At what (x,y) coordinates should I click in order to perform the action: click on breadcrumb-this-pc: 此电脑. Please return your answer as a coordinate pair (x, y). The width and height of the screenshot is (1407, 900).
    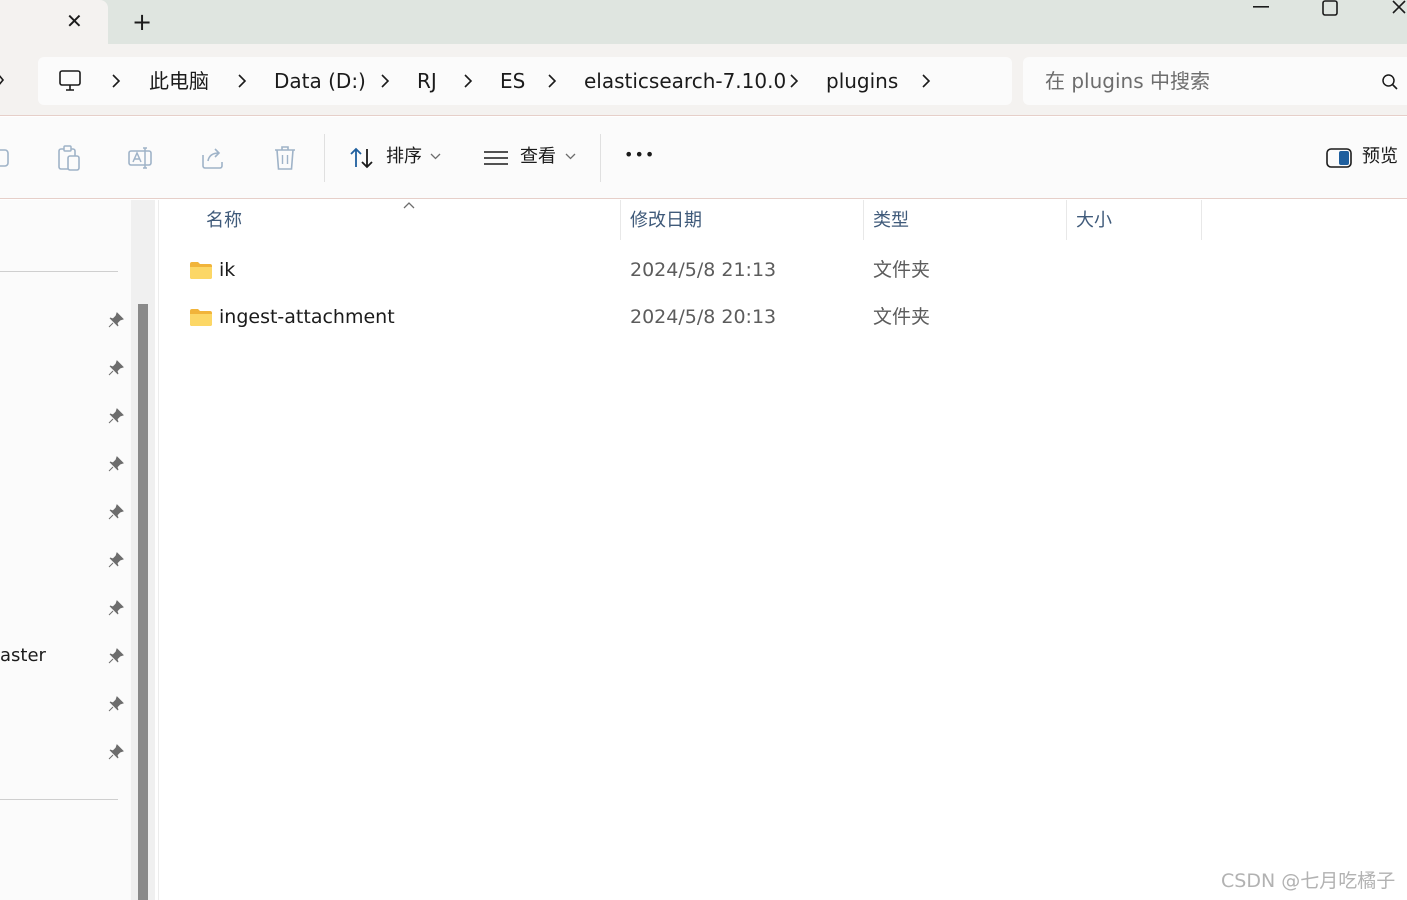
    Looking at the image, I should click on (179, 81).